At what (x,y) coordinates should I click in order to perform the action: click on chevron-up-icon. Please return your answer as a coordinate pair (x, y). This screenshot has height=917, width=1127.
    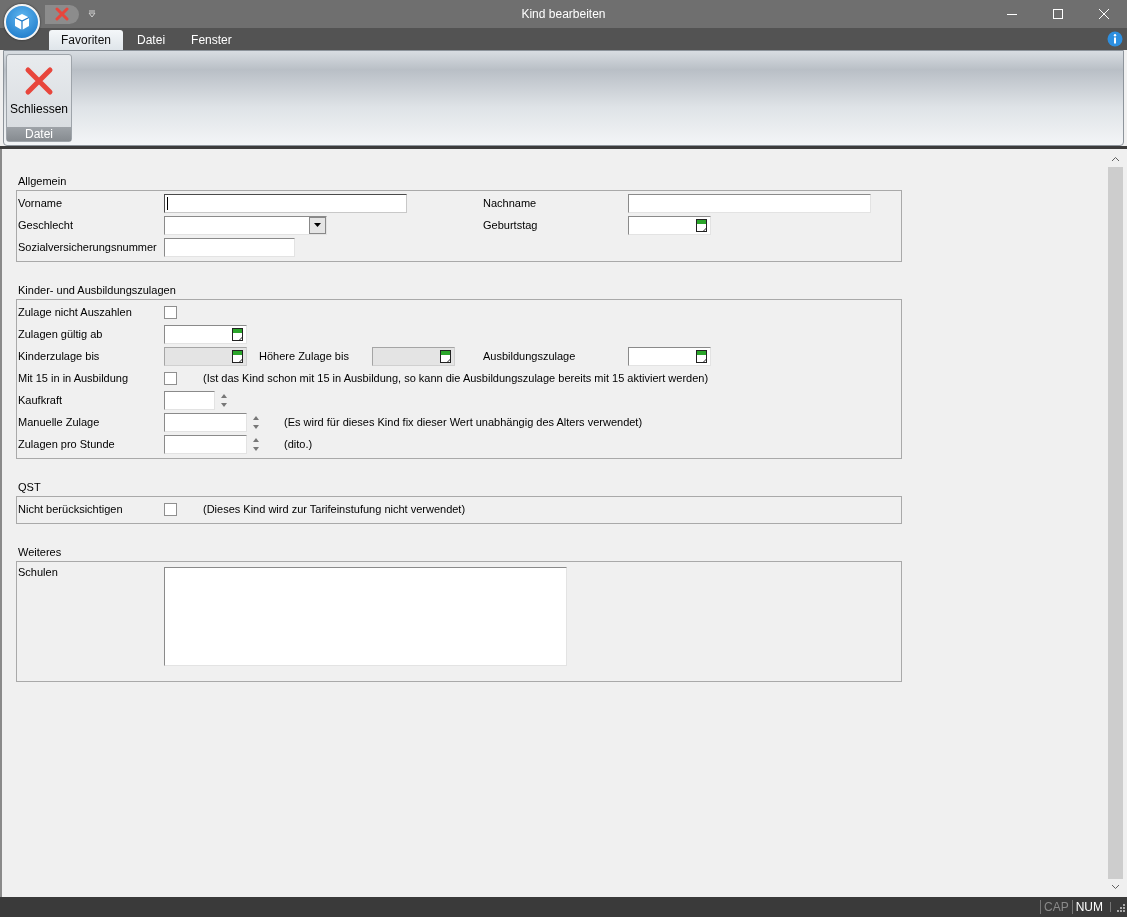
    Looking at the image, I should click on (1115, 159).